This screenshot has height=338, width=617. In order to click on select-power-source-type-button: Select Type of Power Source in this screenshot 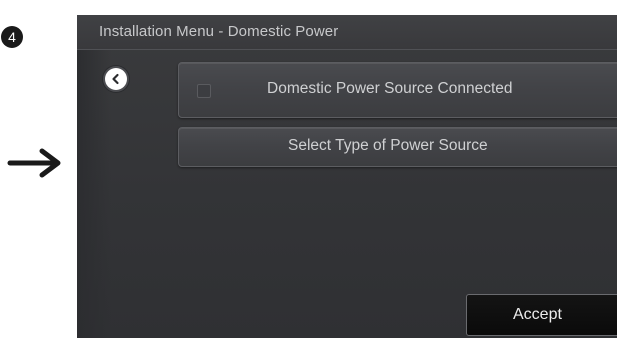, I will do `click(397, 147)`.